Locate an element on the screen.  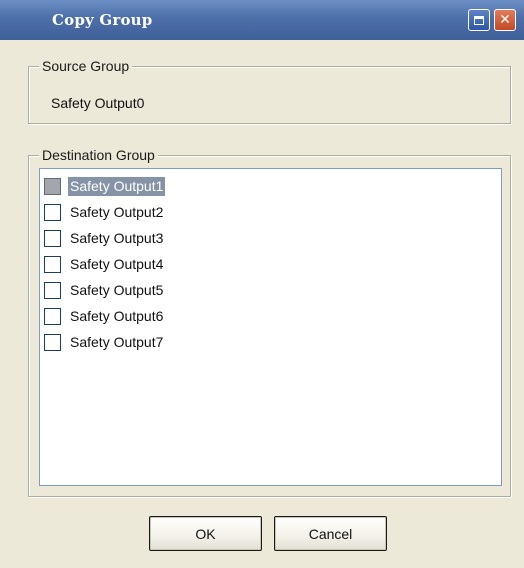
source-group-legend: Source Group is located at coordinates (86, 66).